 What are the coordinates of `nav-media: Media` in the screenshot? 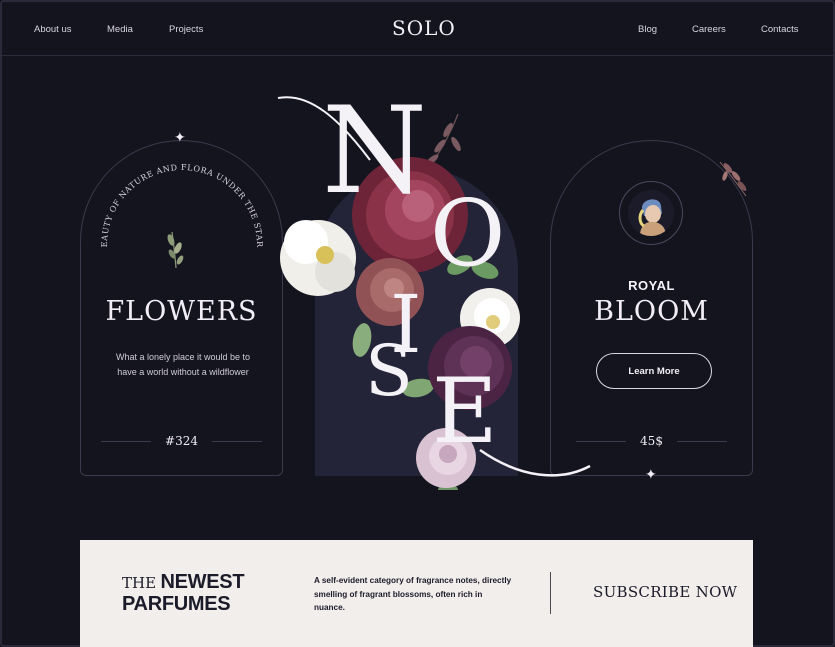 It's located at (120, 29).